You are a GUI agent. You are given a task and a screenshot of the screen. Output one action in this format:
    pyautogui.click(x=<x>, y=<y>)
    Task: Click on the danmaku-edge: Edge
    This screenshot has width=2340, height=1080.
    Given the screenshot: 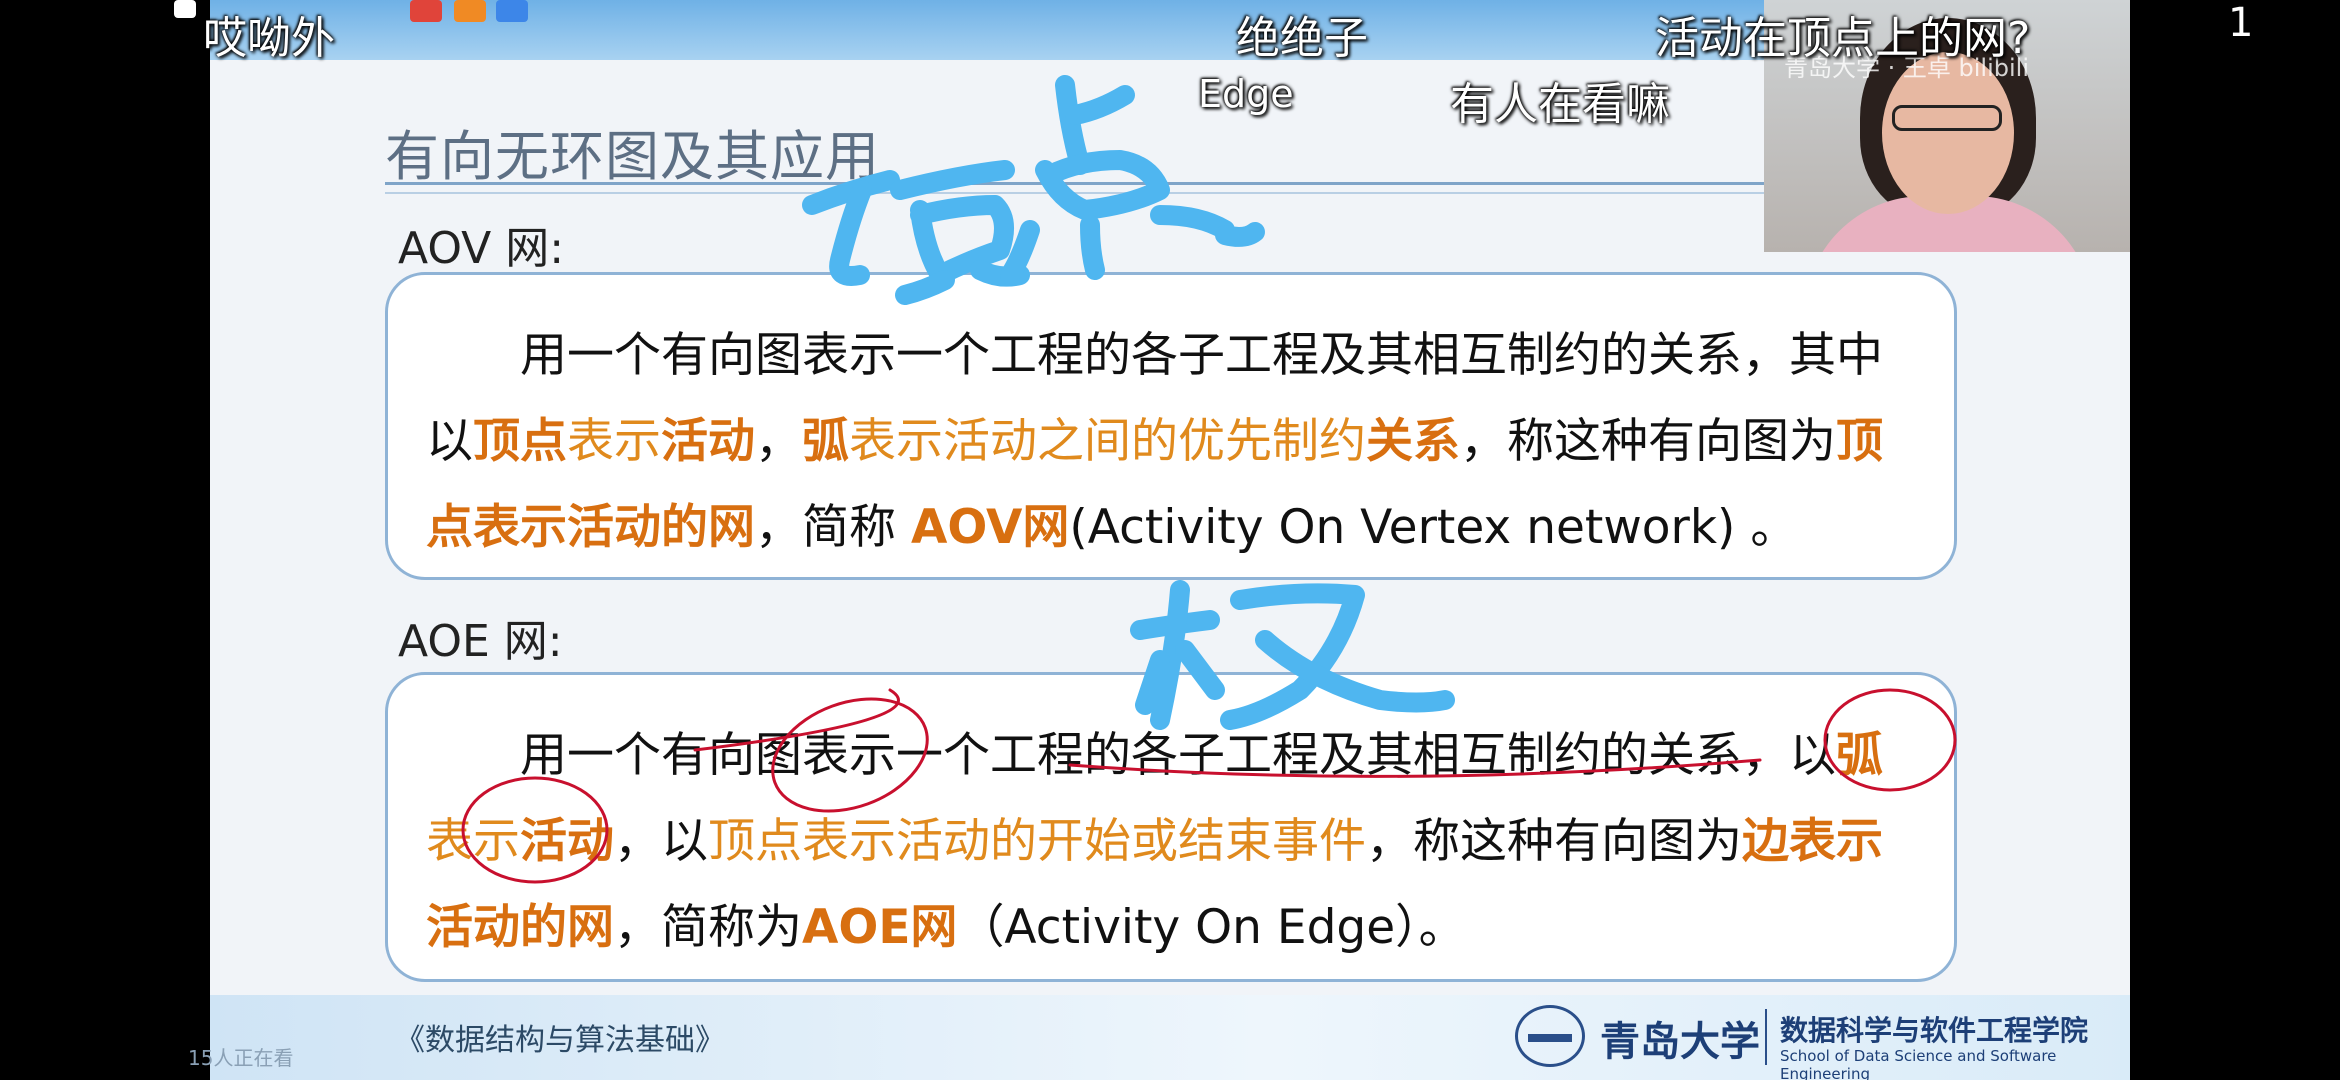 What is the action you would take?
    pyautogui.click(x=1246, y=94)
    